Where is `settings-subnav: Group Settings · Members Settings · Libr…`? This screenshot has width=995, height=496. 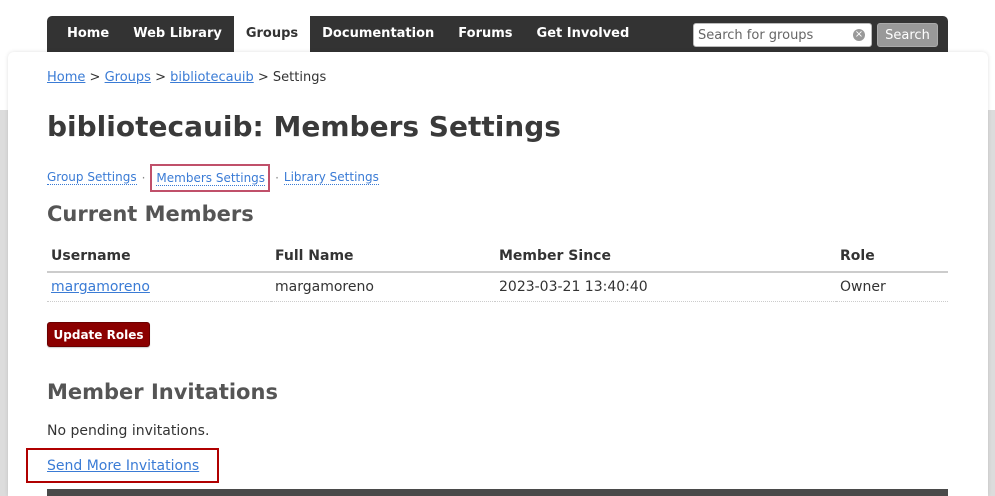 settings-subnav: Group Settings · Members Settings · Libr… is located at coordinates (213, 177).